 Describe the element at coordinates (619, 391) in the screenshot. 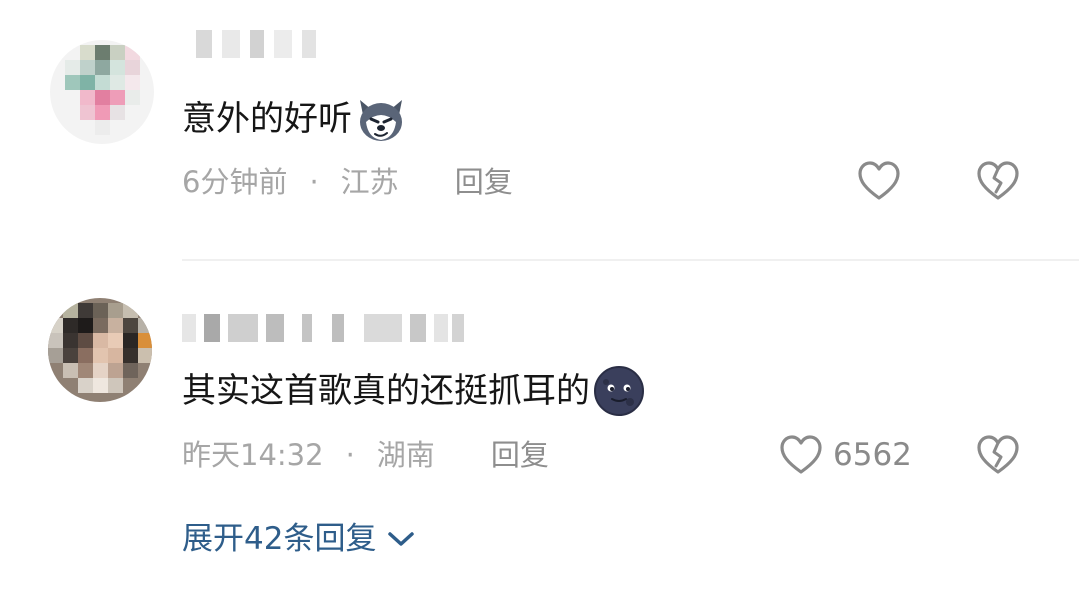

I see `dark-moon-face-emoji` at that location.